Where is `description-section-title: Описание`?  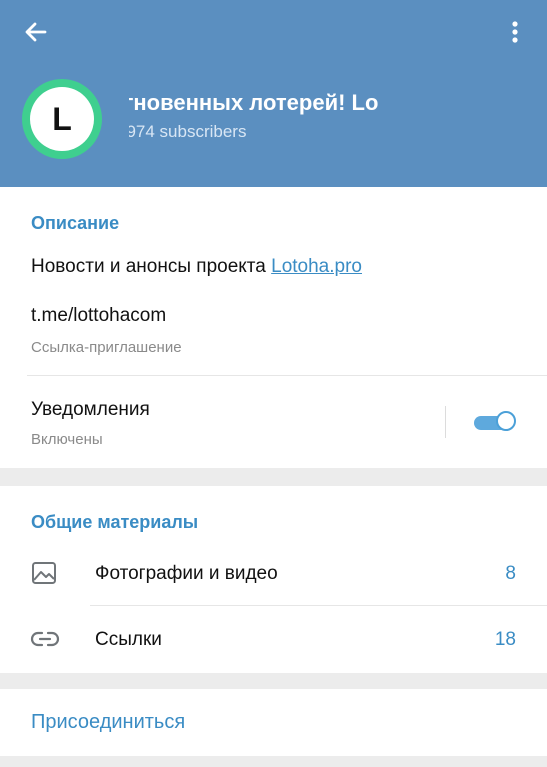
description-section-title: Описание is located at coordinates (75, 223).